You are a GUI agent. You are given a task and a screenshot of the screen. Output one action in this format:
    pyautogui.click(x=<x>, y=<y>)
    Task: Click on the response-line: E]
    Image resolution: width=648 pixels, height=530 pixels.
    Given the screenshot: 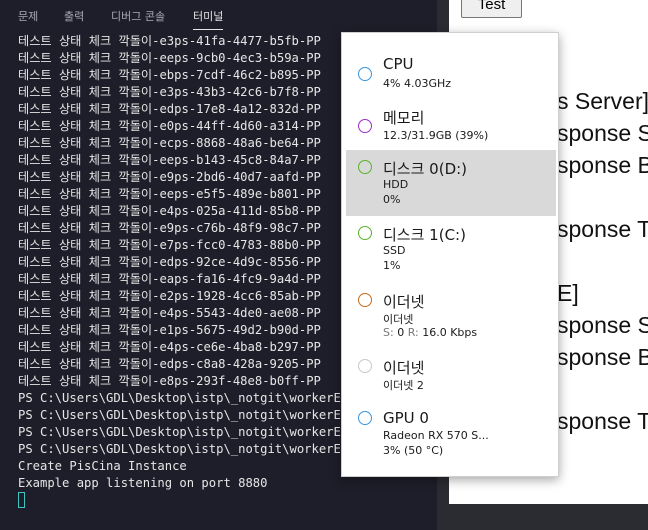 What is the action you would take?
    pyautogui.click(x=568, y=293)
    